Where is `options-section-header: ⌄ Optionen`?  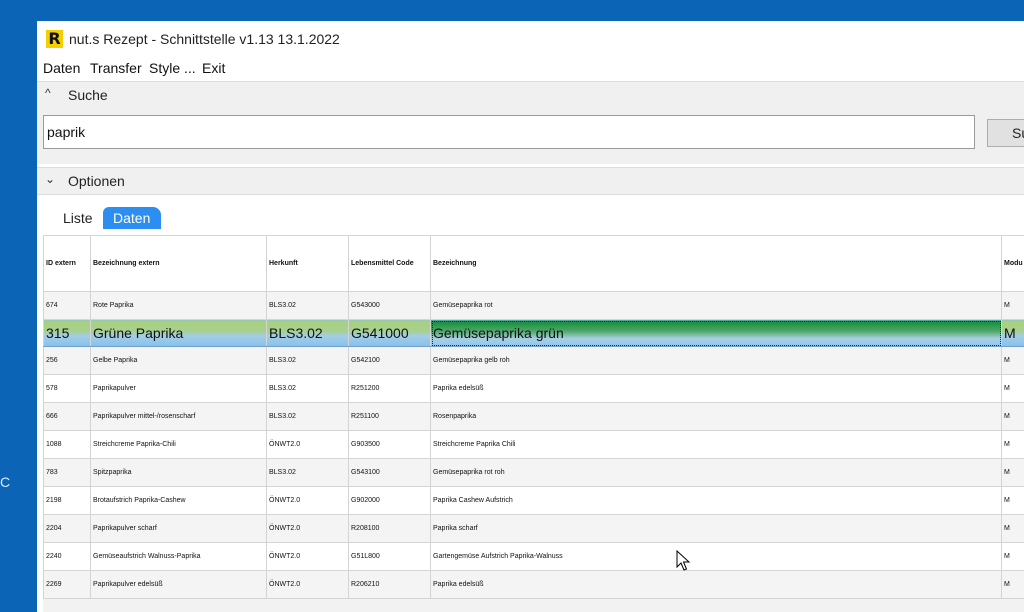 options-section-header: ⌄ Optionen is located at coordinates (530, 181).